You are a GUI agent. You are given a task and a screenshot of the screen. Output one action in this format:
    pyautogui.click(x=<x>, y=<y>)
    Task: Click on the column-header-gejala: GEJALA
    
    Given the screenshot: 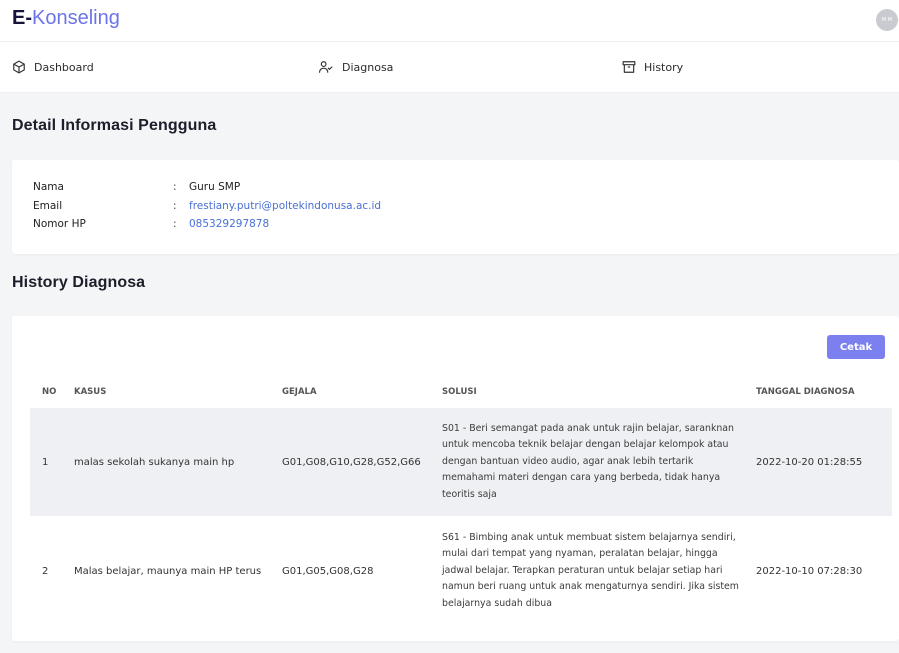 What is the action you would take?
    pyautogui.click(x=299, y=392)
    